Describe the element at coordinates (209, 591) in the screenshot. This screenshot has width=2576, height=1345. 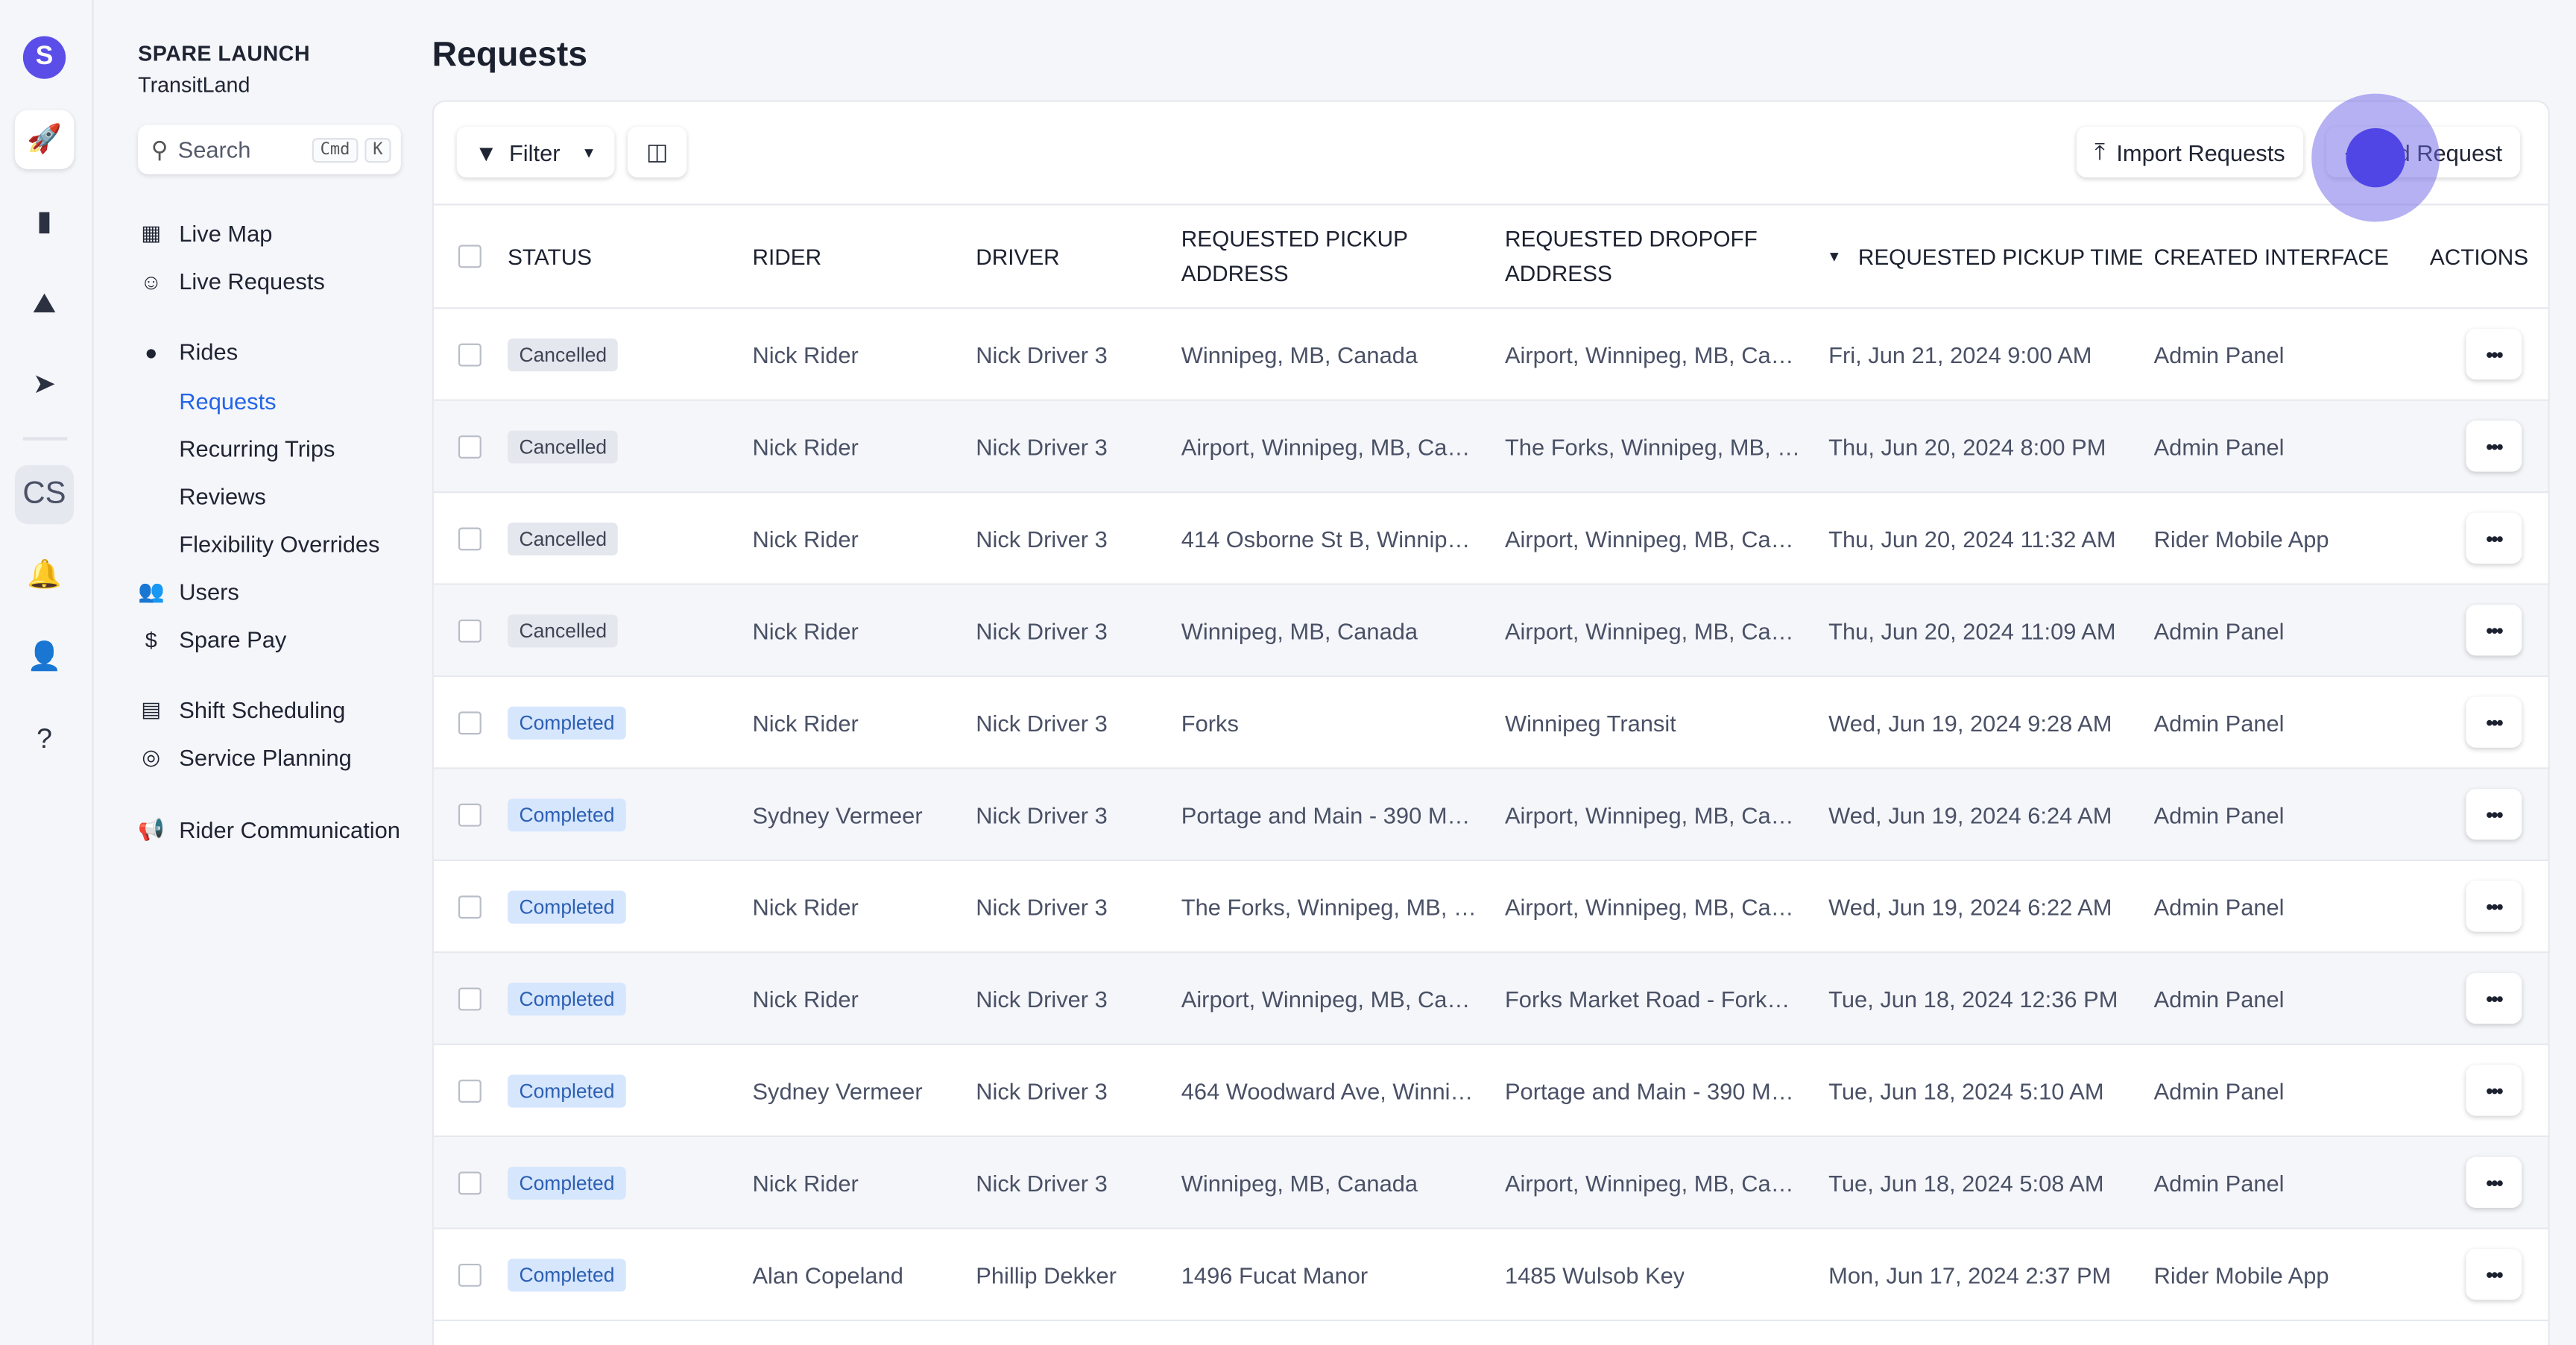
I see `nav-label: Users` at that location.